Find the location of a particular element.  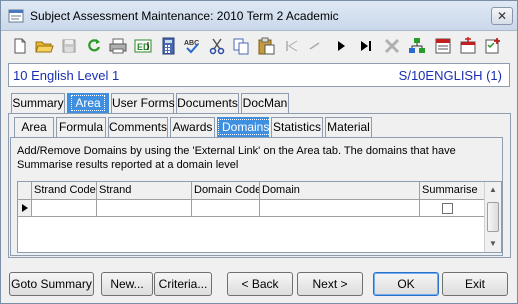

subtab-formula: Formula is located at coordinates (81, 127).